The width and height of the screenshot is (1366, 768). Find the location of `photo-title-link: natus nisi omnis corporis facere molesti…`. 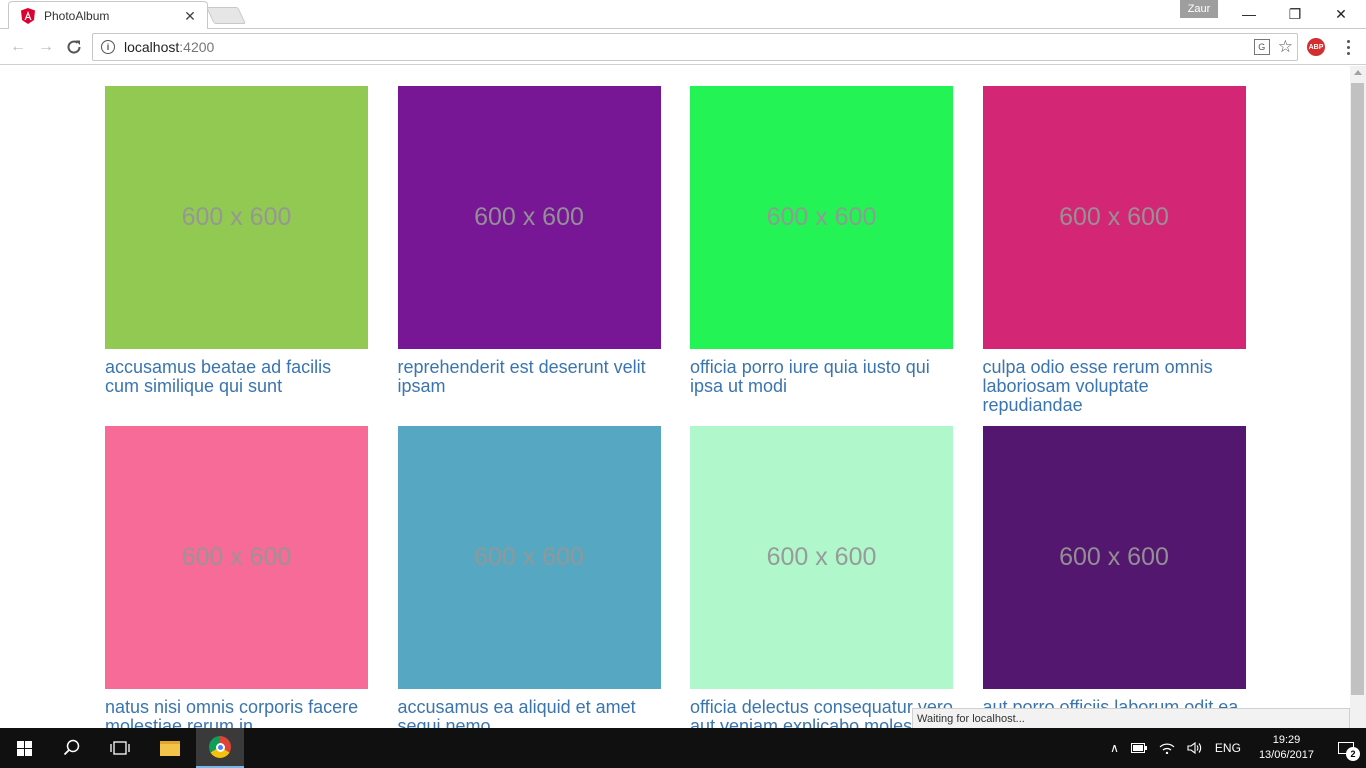

photo-title-link: natus nisi omnis corporis facere molesti… is located at coordinates (236, 713).